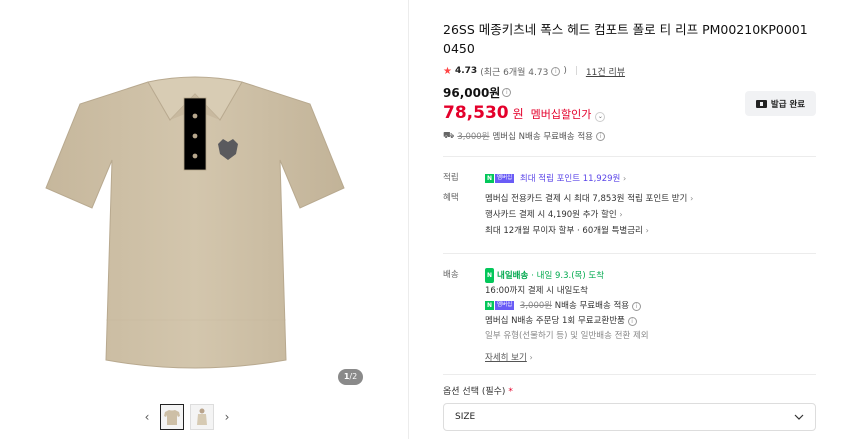 The width and height of the screenshot is (850, 439). Describe the element at coordinates (466, 71) in the screenshot. I see `rating-score: 4.73` at that location.